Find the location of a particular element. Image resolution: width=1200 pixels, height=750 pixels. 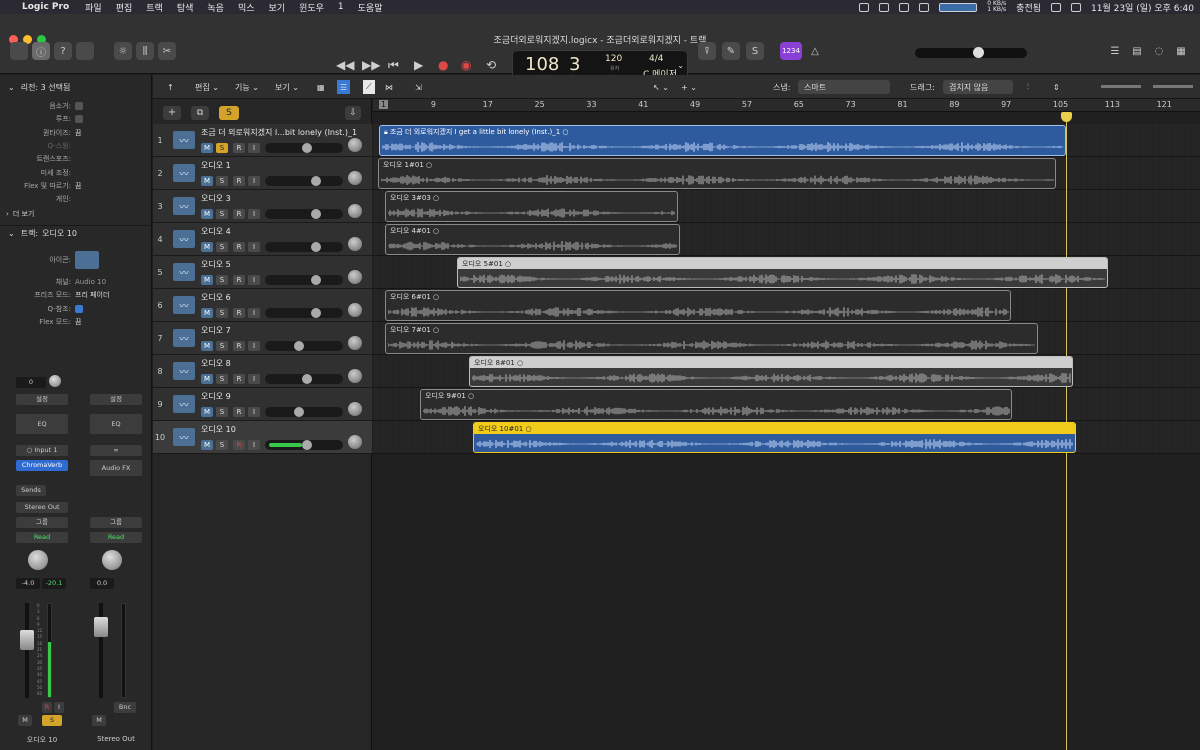

dropbox-icon is located at coordinates (864, 7).